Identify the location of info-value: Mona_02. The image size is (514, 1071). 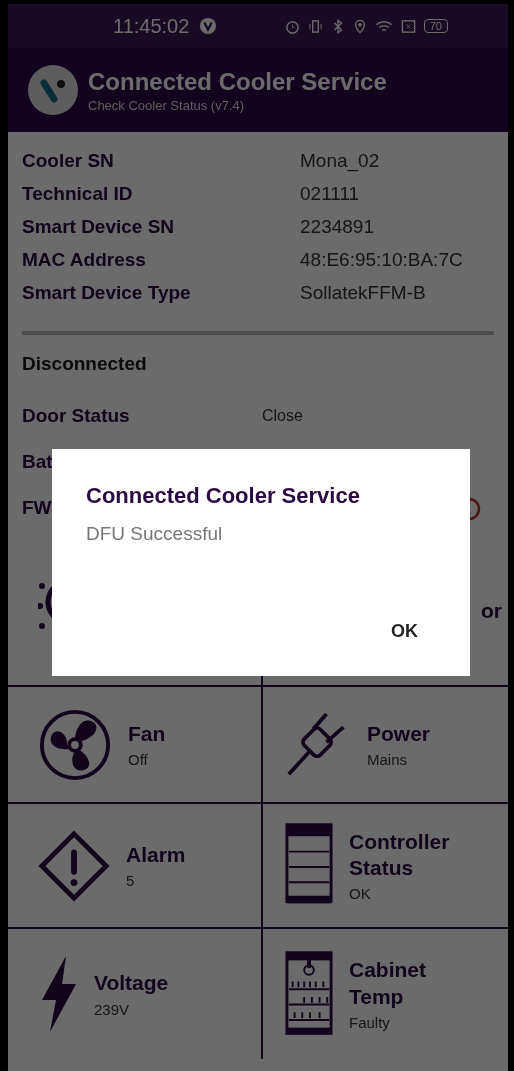
(340, 160).